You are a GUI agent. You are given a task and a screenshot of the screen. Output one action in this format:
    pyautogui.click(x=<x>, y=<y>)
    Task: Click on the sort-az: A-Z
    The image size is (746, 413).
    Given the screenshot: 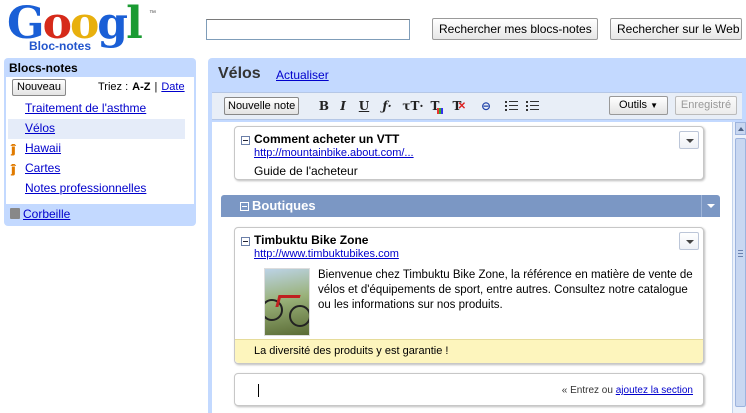 What is the action you would take?
    pyautogui.click(x=141, y=87)
    